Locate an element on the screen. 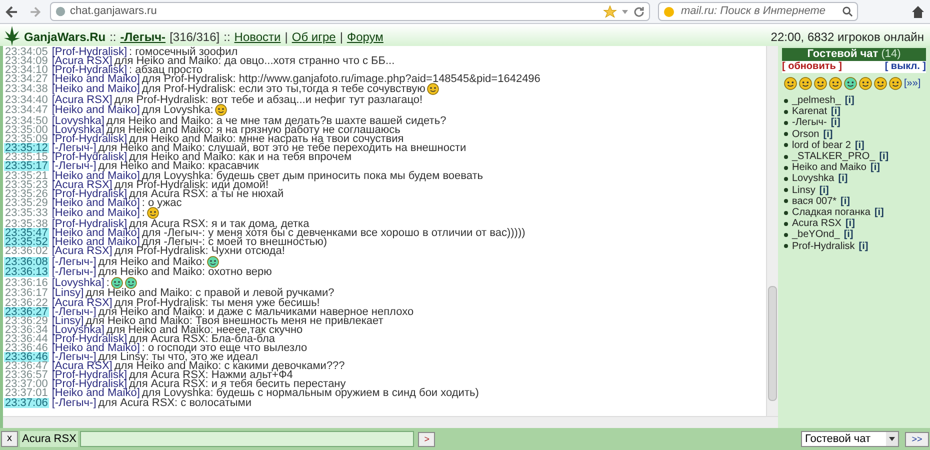 The width and height of the screenshot is (930, 450). user-name: _beYOnd_ is located at coordinates (816, 235).